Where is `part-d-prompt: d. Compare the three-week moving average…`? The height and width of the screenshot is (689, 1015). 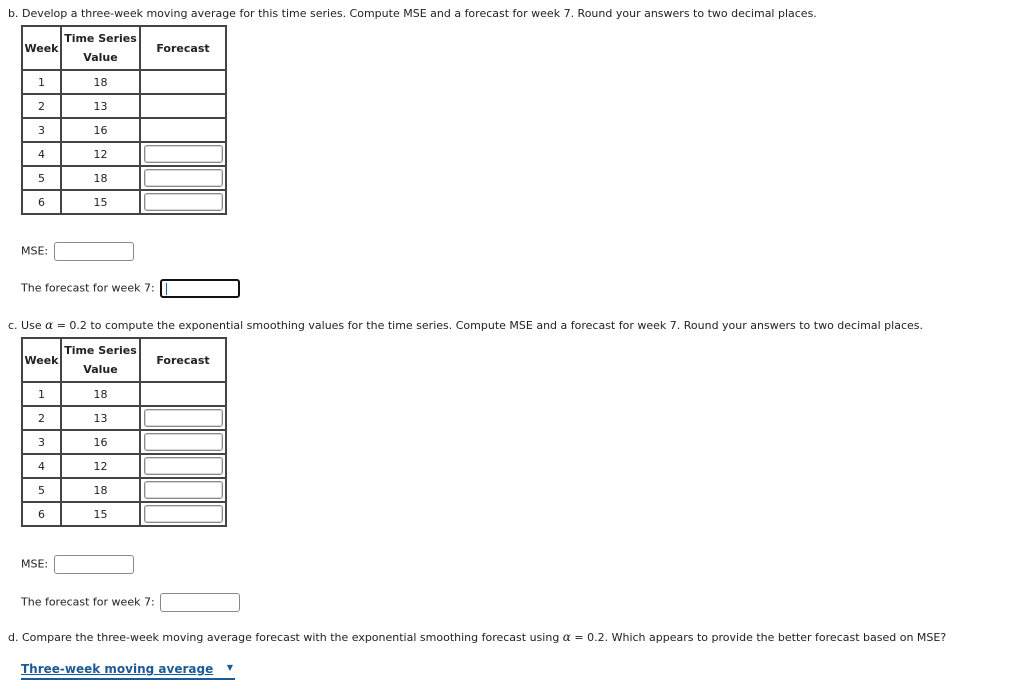 part-d-prompt: d. Compare the three-week moving average… is located at coordinates (477, 637).